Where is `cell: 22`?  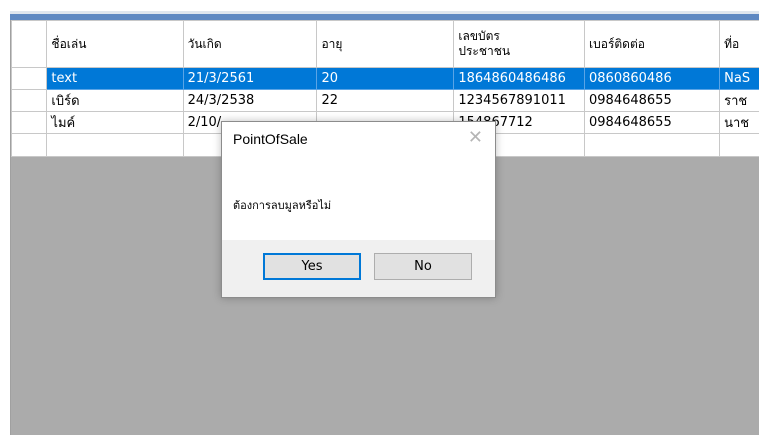 cell: 22 is located at coordinates (385, 100).